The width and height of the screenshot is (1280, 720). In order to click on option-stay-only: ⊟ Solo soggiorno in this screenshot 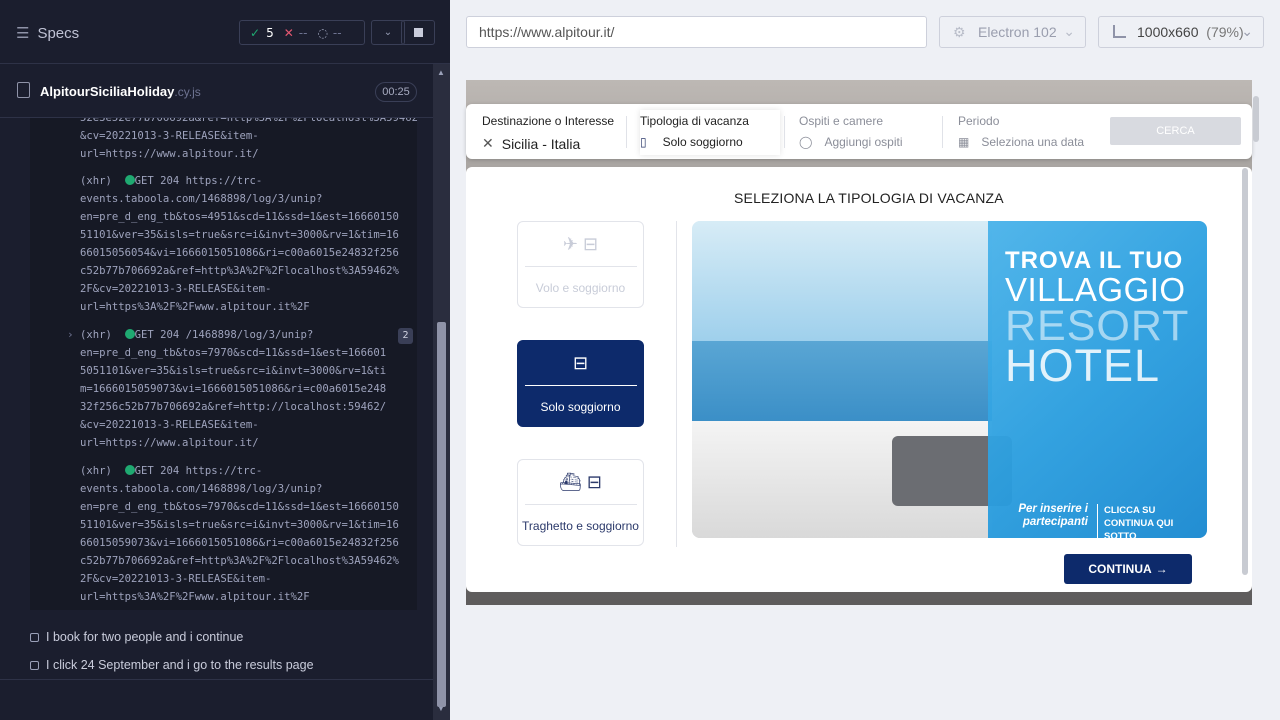, I will do `click(580, 383)`.